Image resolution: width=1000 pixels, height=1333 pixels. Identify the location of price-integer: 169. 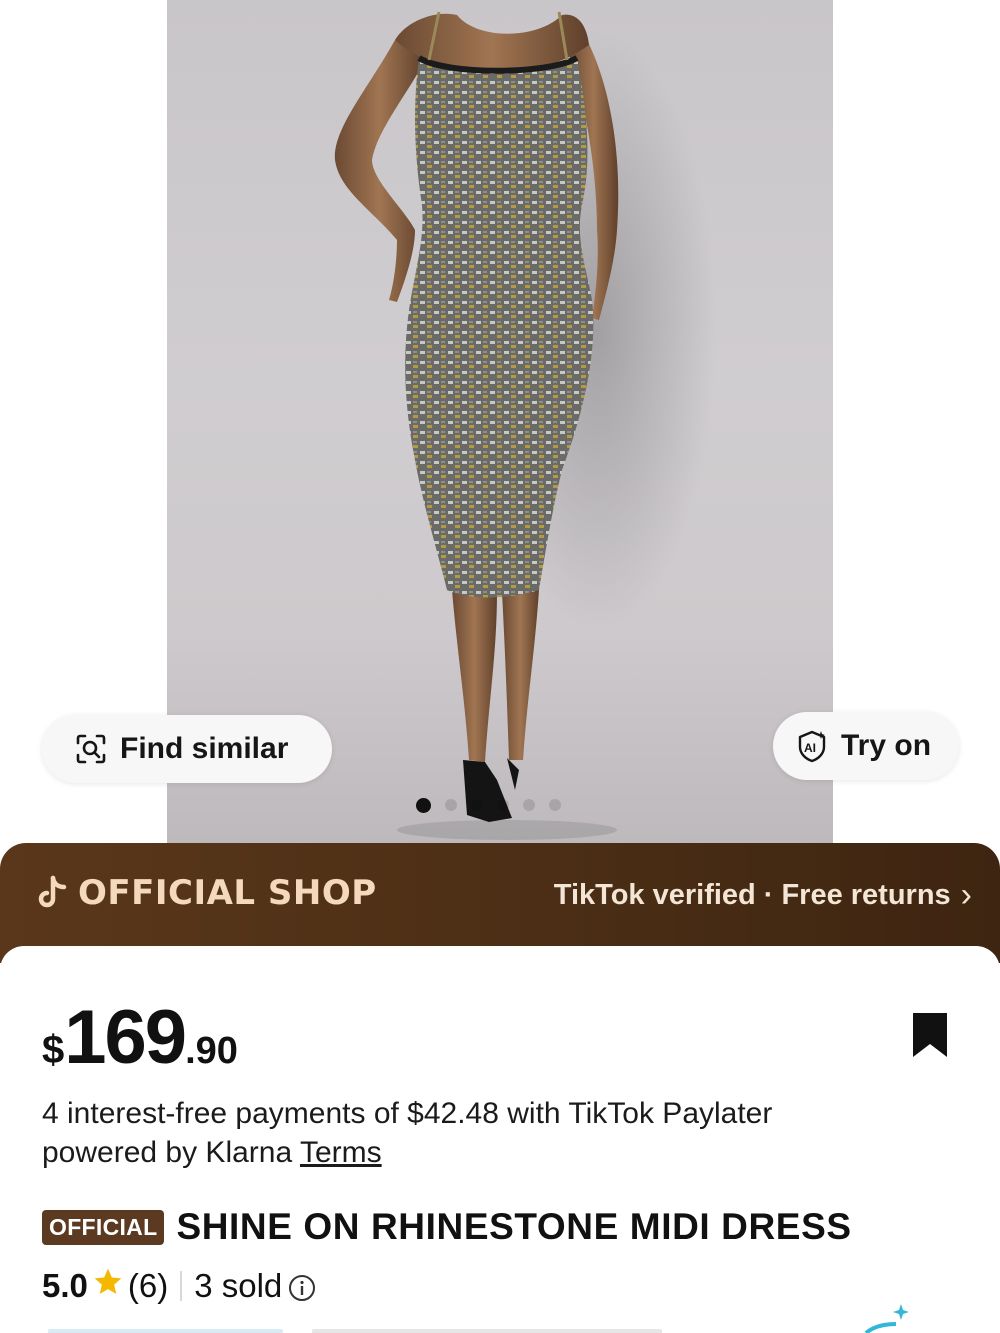
(125, 1037).